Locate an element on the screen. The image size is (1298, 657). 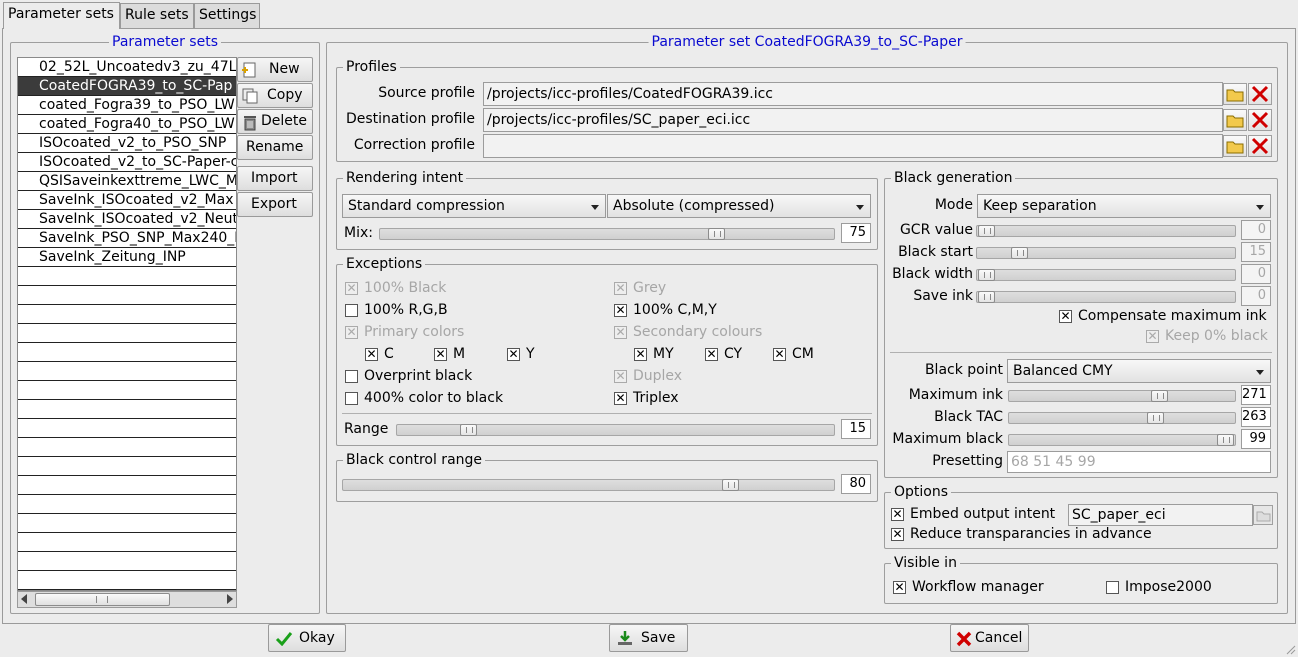
black-point-select: Balanced CMY is located at coordinates (1139, 371).